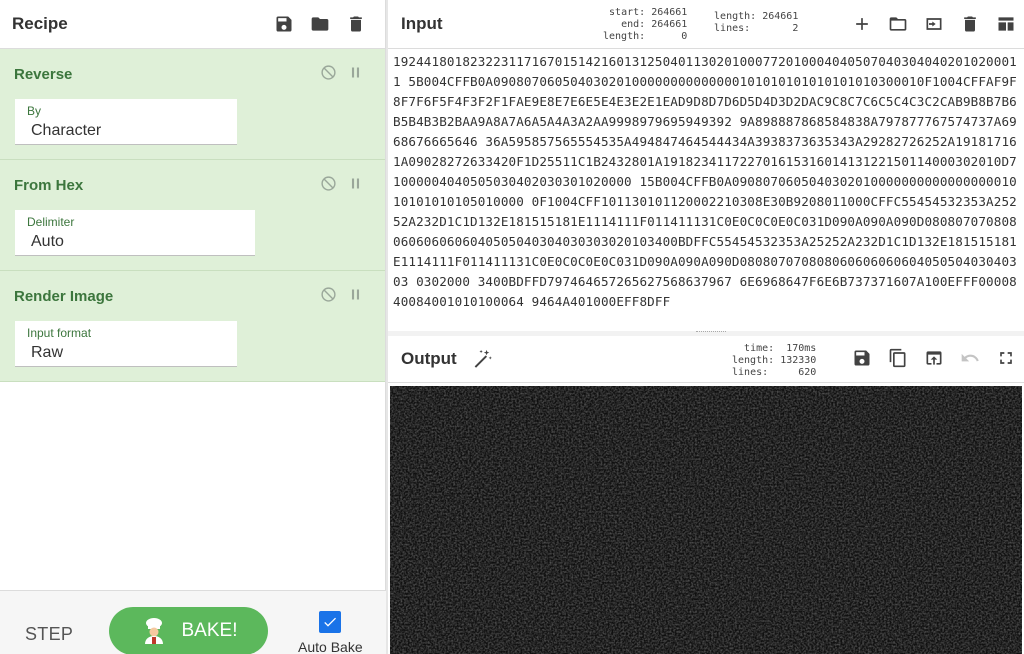  I want to click on output-lines-value: 620, so click(807, 372).